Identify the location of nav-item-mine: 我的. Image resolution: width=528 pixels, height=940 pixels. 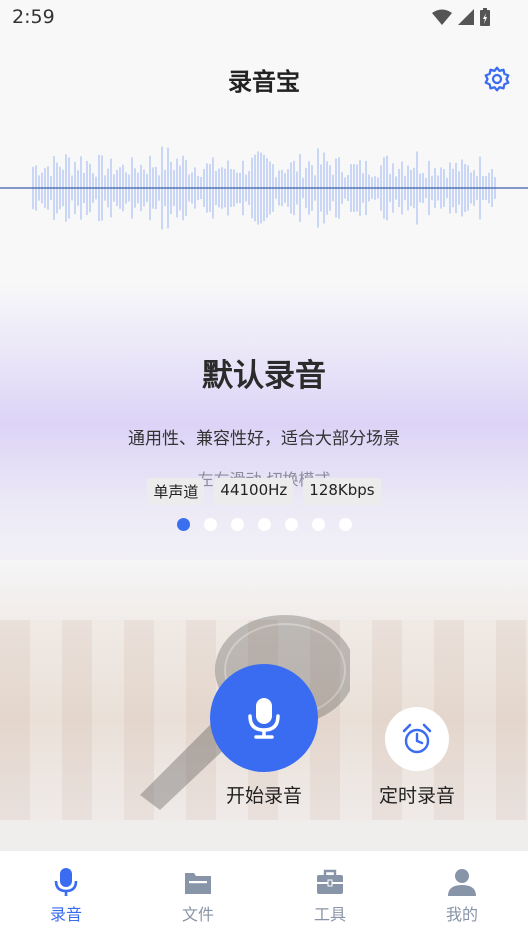
(462, 895).